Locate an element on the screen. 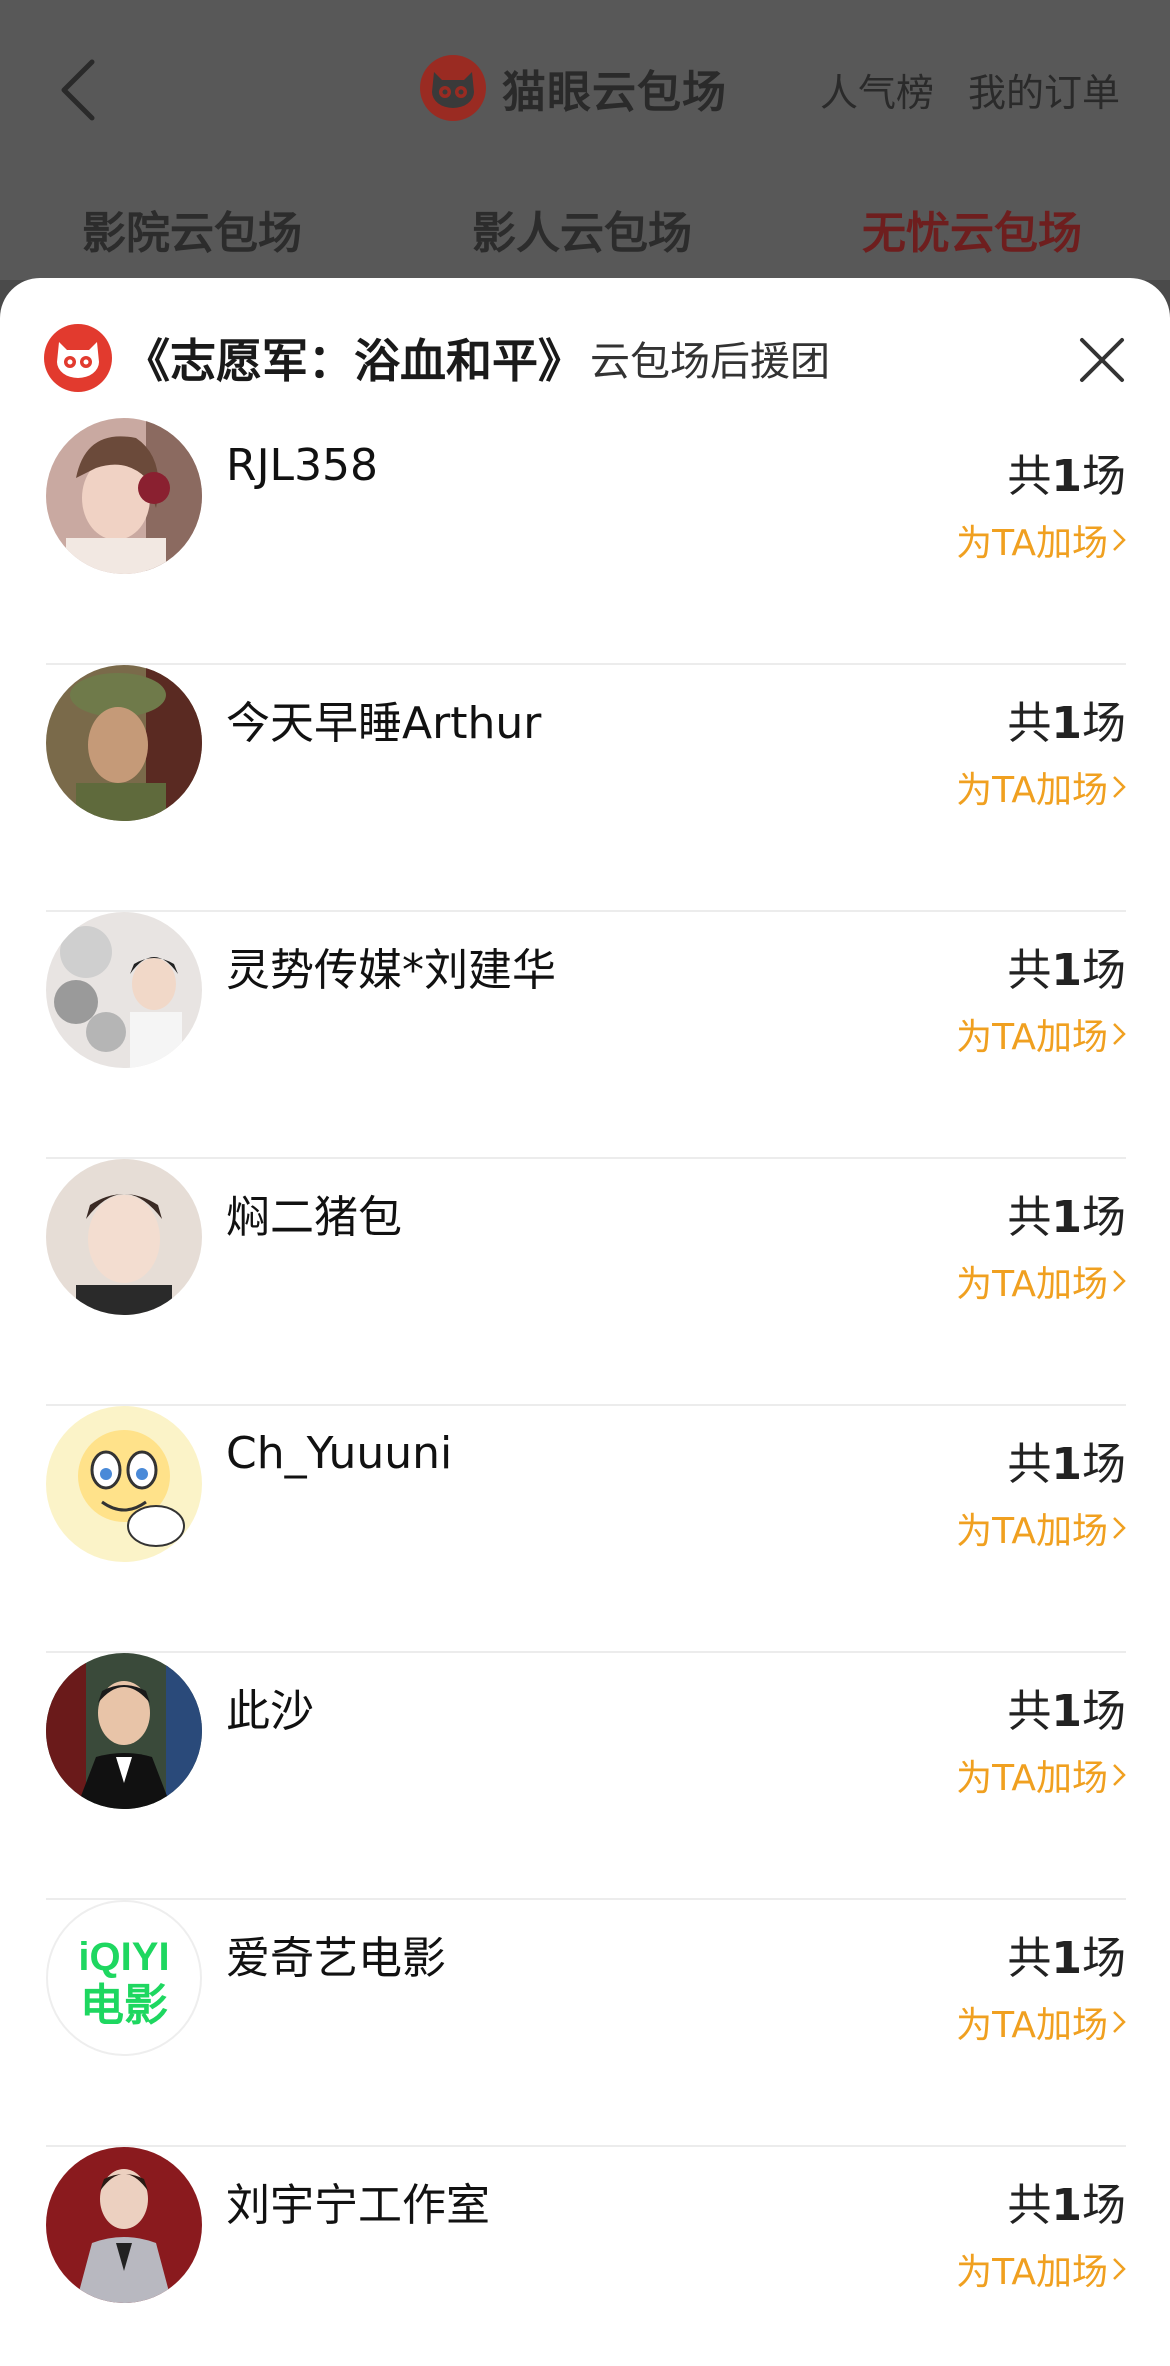 The image size is (1170, 2366). svg-text: 电影 is located at coordinates (124, 2005).